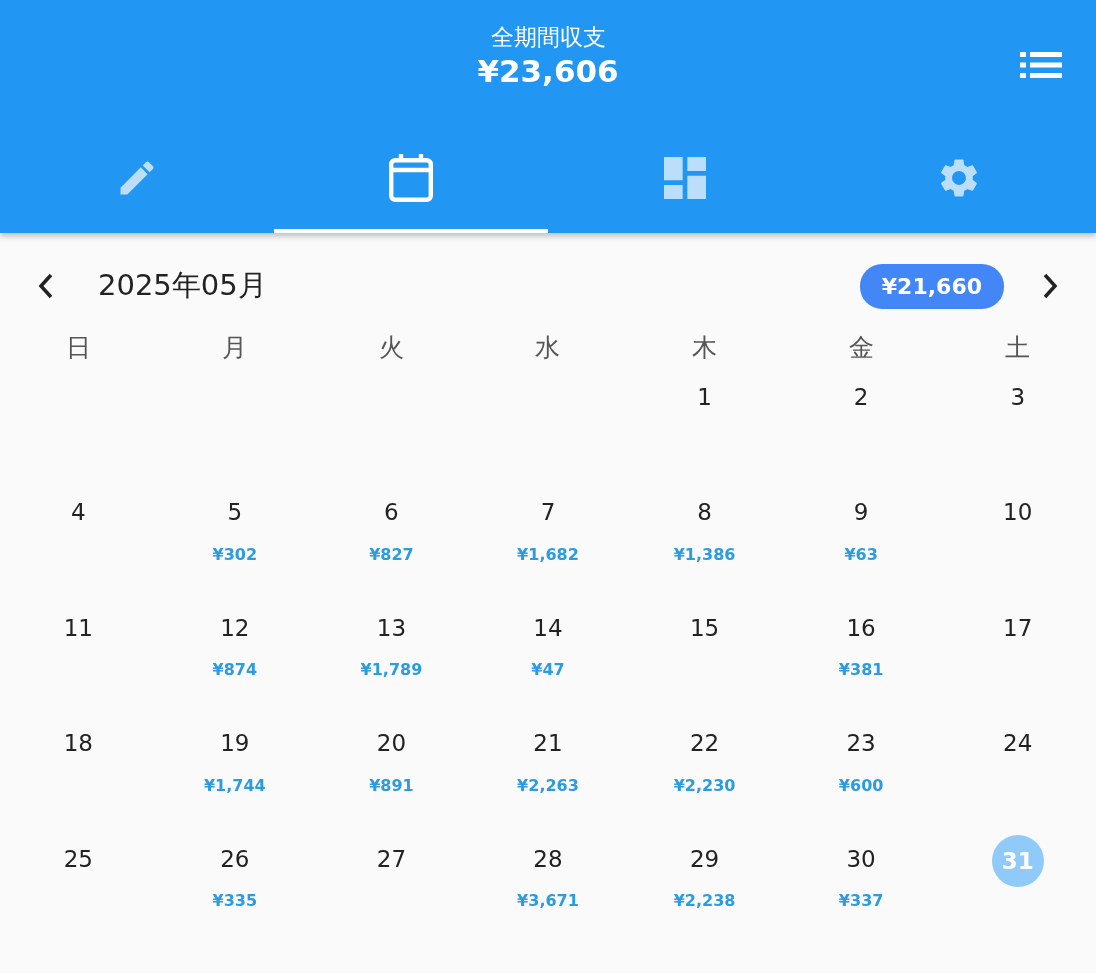  I want to click on day-amount: ¥874, so click(235, 670).